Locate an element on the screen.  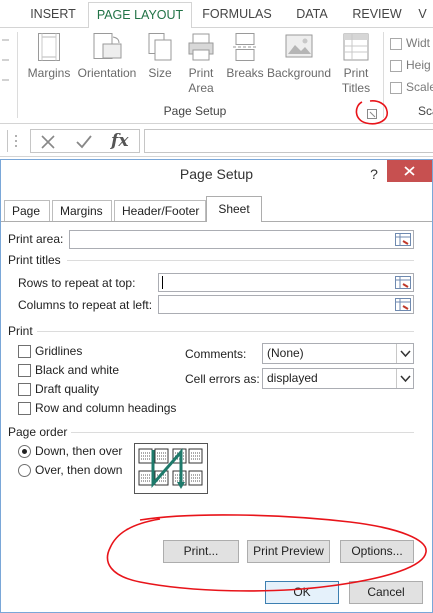
insert-function-icon: fx is located at coordinates (119, 141).